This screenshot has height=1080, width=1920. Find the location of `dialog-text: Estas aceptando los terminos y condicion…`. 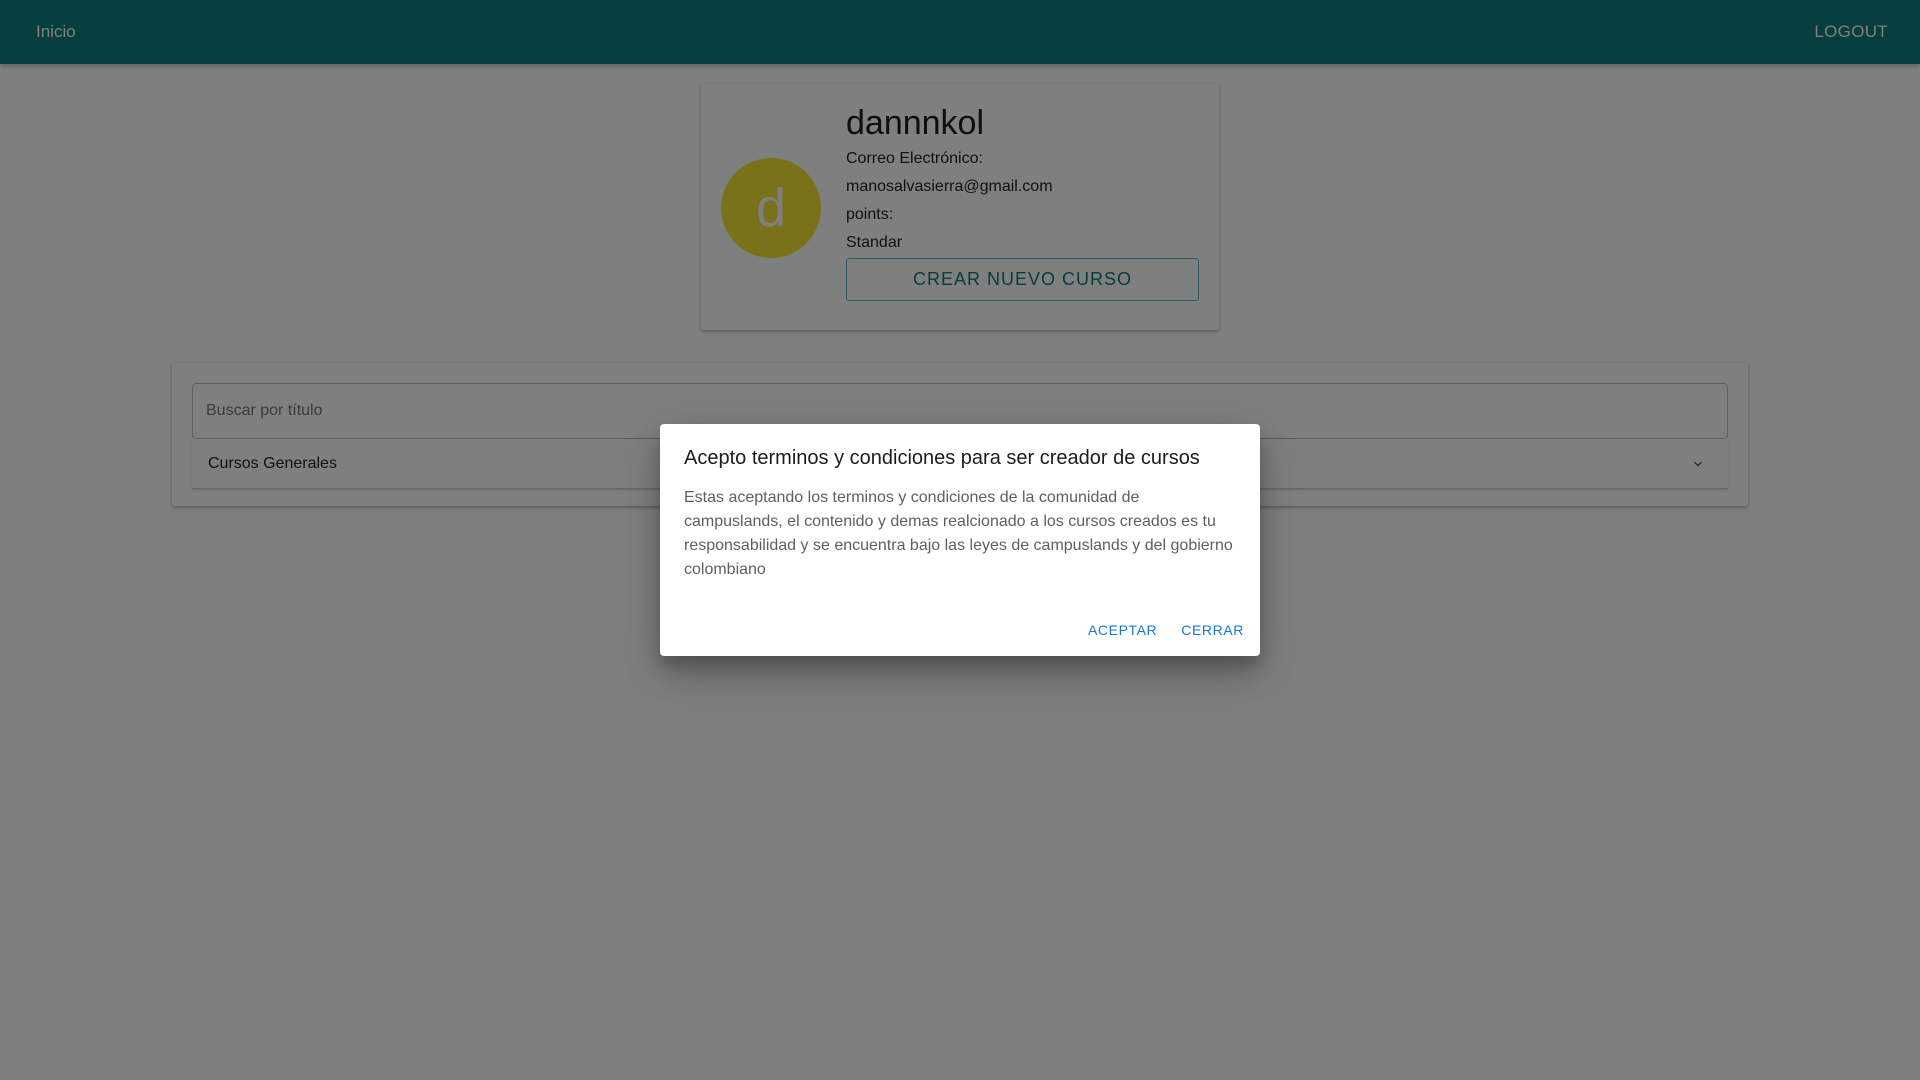

dialog-text: Estas aceptando los terminos y condicion… is located at coordinates (958, 533).